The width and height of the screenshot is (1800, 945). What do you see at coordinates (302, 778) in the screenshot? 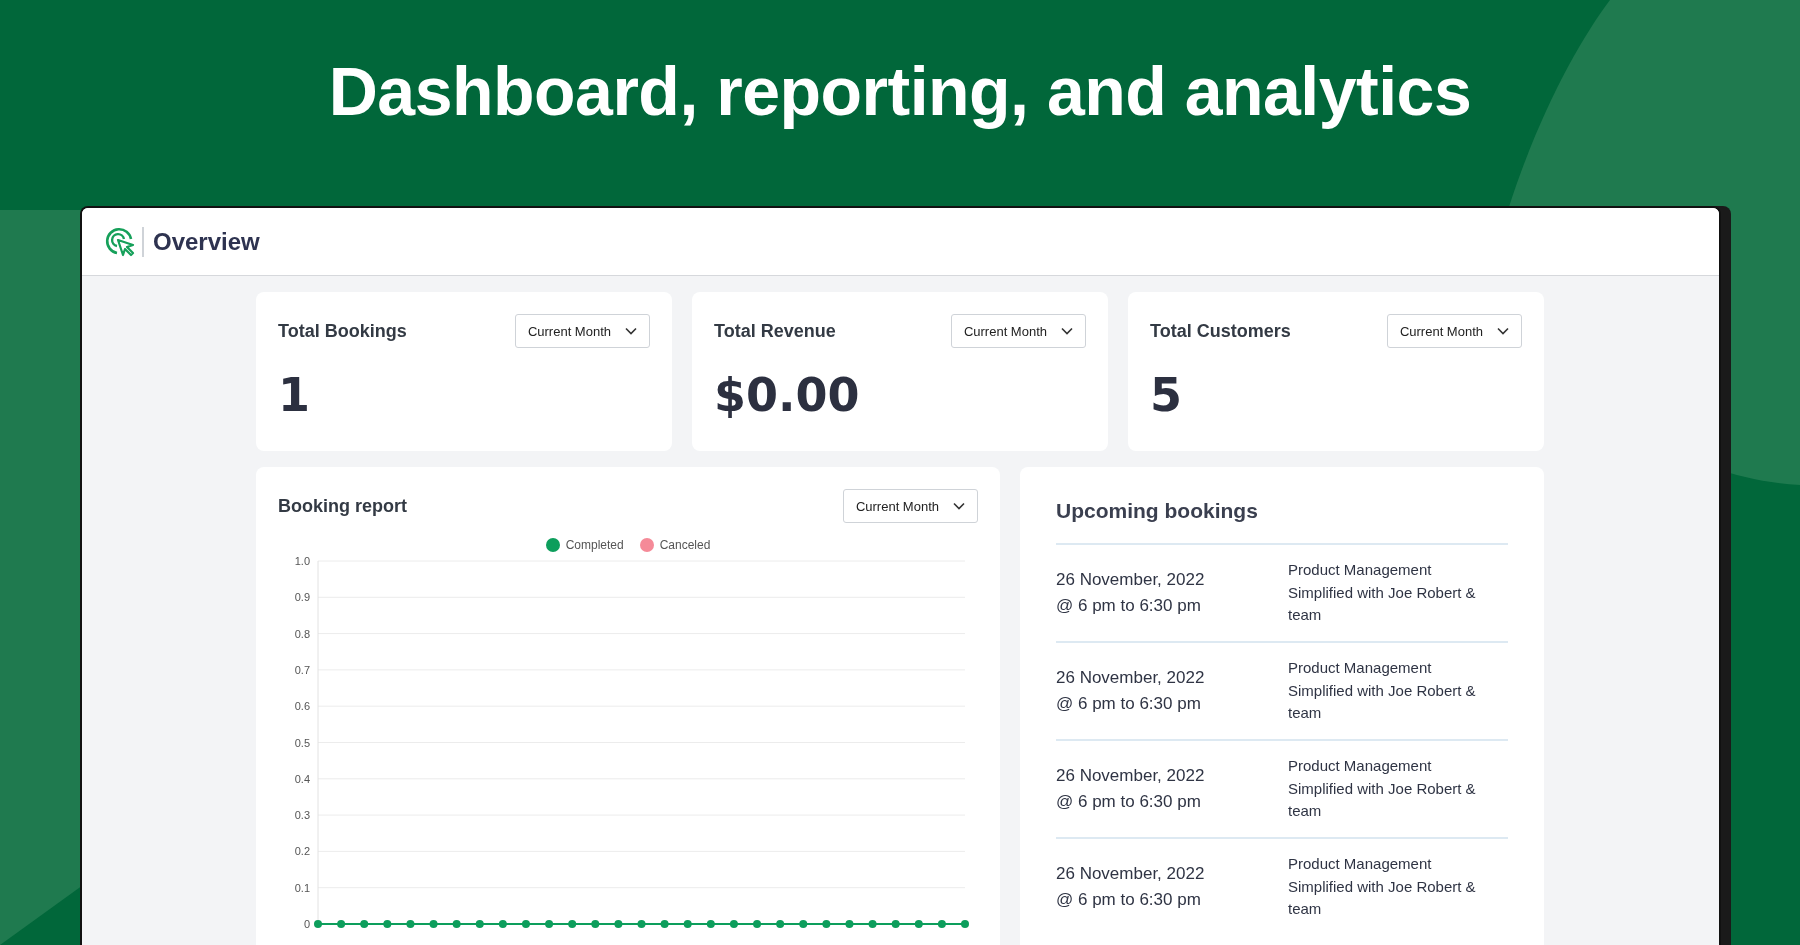
I see `axis-tick-label: 0.4` at bounding box center [302, 778].